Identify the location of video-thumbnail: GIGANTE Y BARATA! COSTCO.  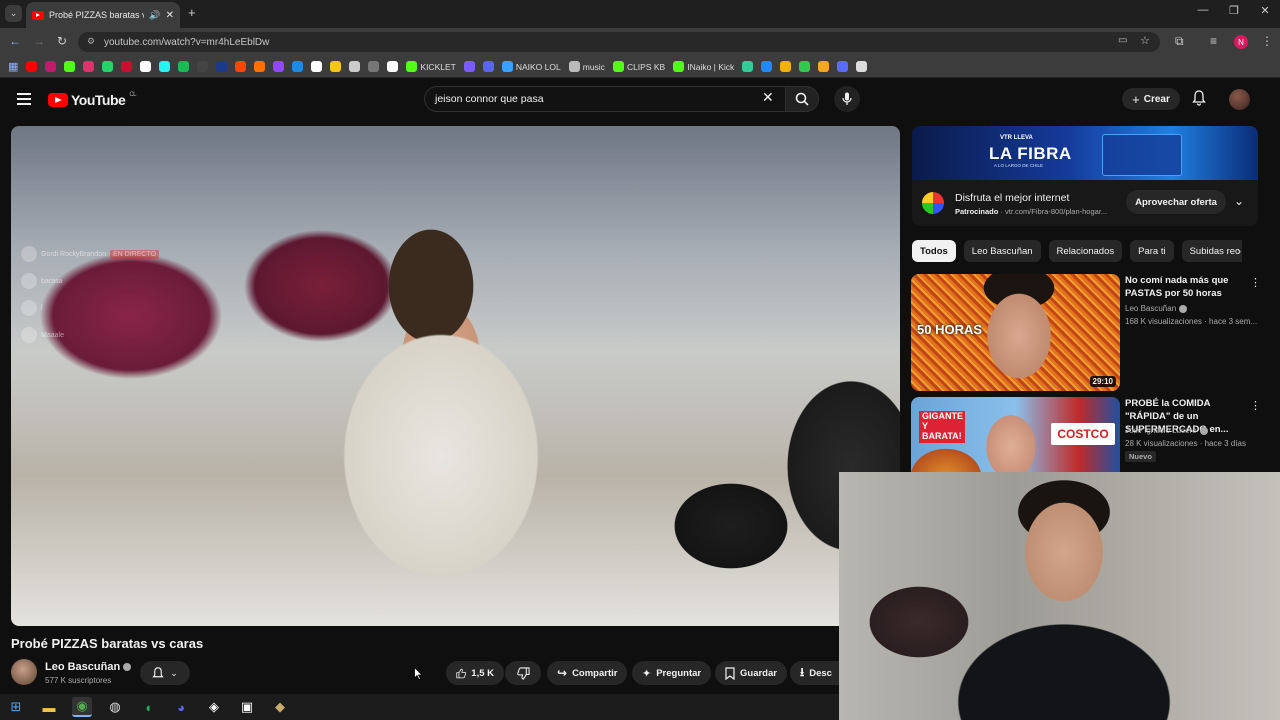
(1015, 434).